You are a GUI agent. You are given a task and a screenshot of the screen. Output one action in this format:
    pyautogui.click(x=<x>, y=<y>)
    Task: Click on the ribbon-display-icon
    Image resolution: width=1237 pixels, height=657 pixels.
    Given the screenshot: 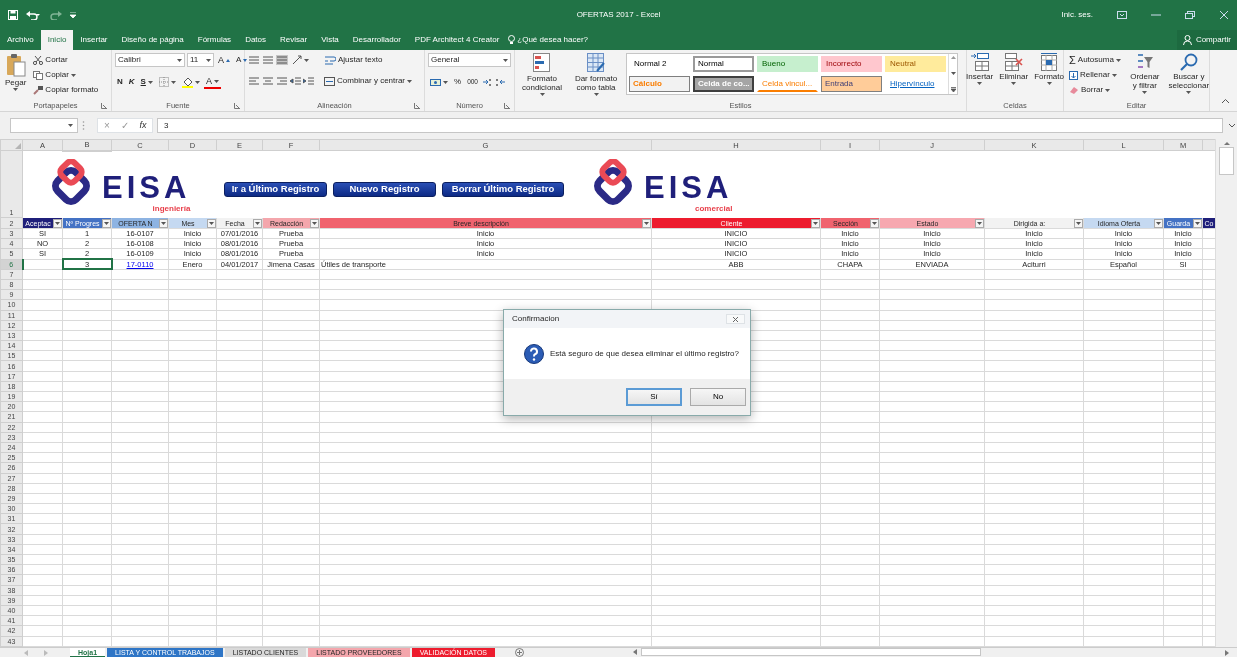 What is the action you would take?
    pyautogui.click(x=1122, y=15)
    